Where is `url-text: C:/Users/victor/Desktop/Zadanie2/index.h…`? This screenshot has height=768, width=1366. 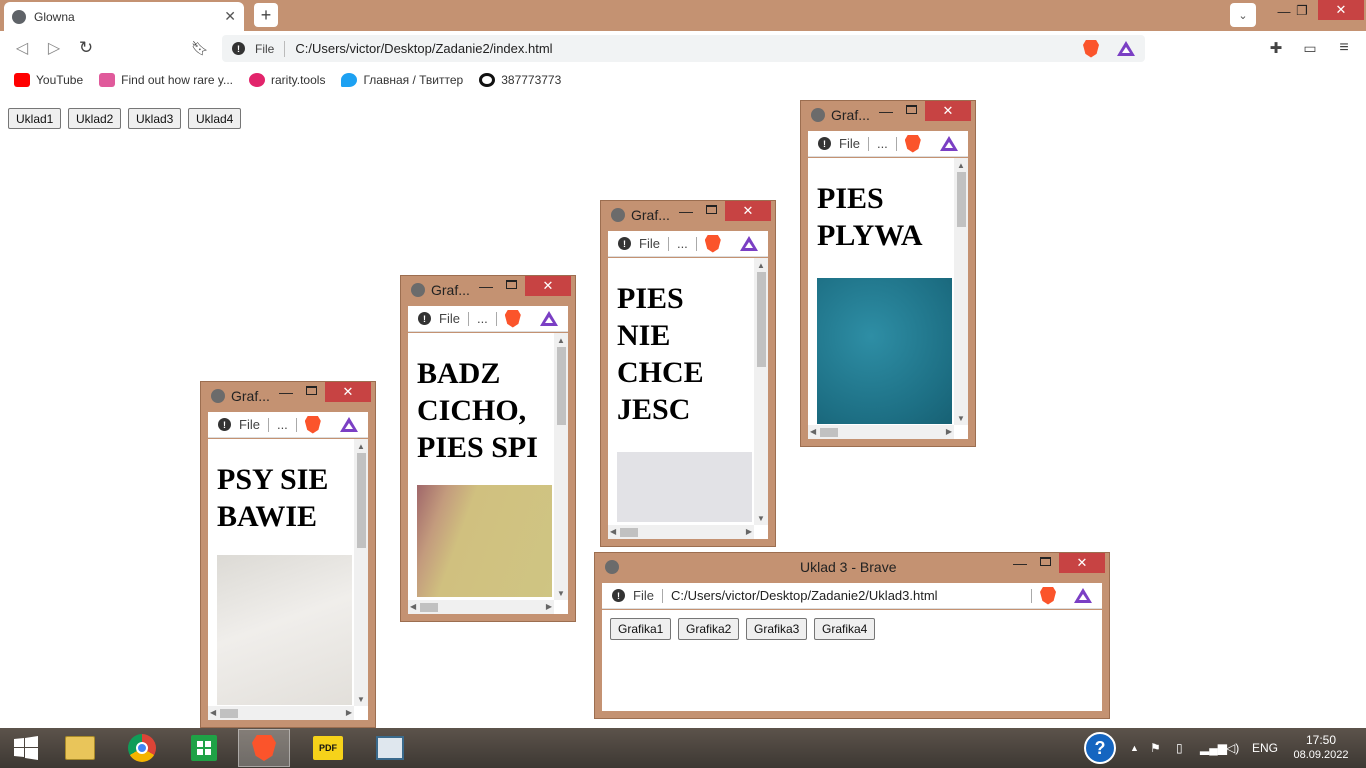
url-text: C:/Users/victor/Desktop/Zadanie2/index.h… is located at coordinates (689, 48).